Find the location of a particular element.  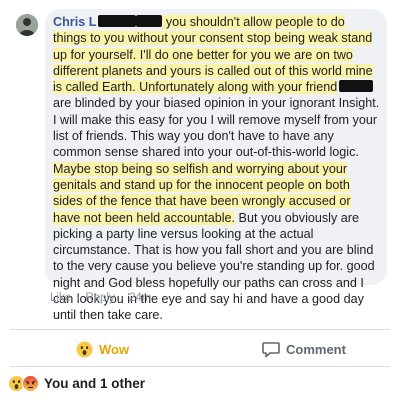

reaction-summary: You and 1 other is located at coordinates (76, 383).